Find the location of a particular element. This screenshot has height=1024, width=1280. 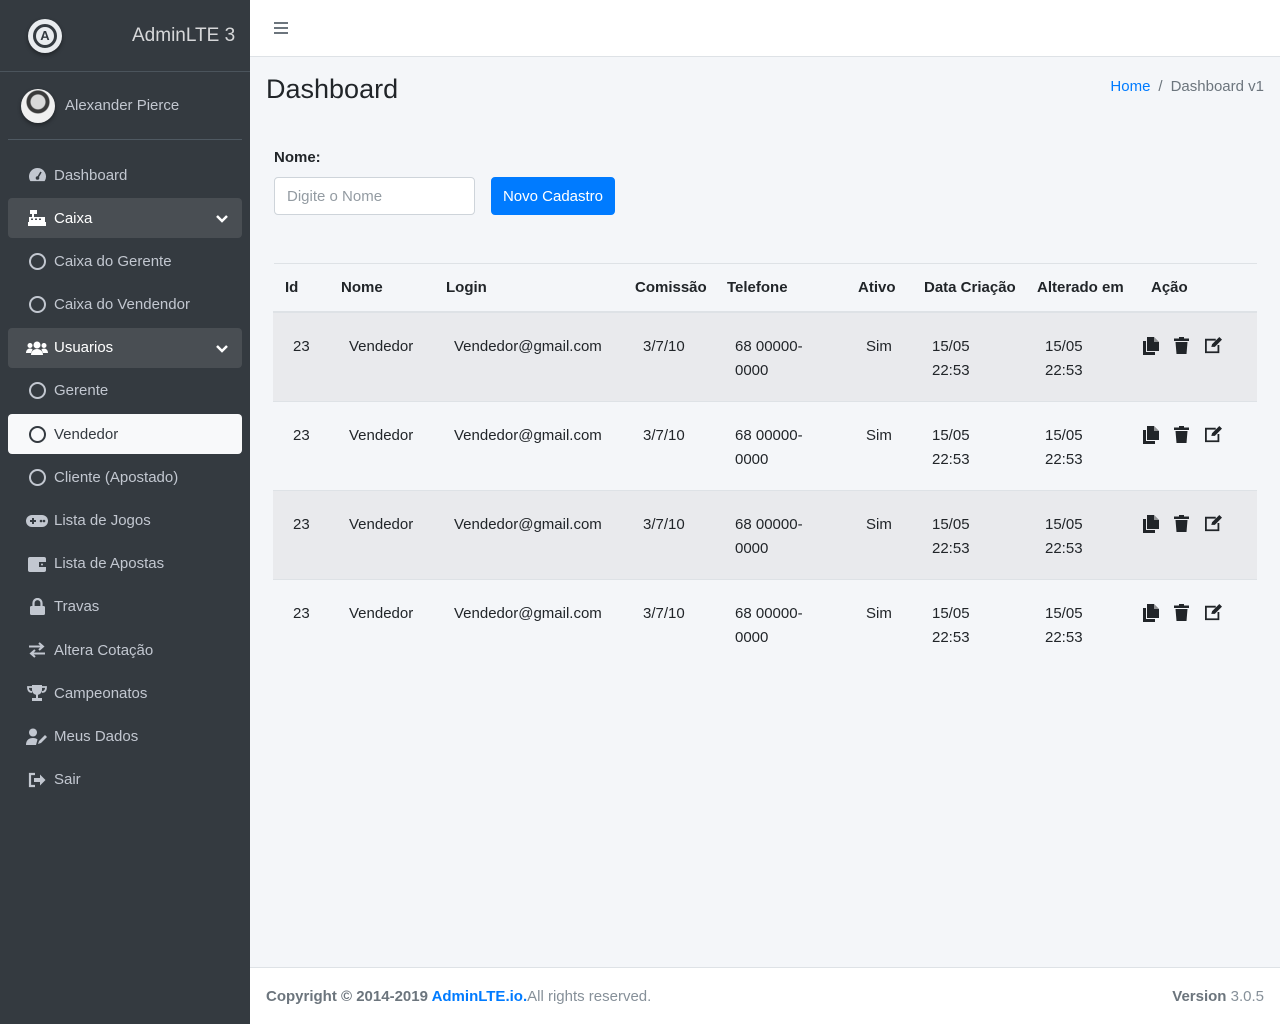

column-header-comissao: Comissão is located at coordinates (669, 288).